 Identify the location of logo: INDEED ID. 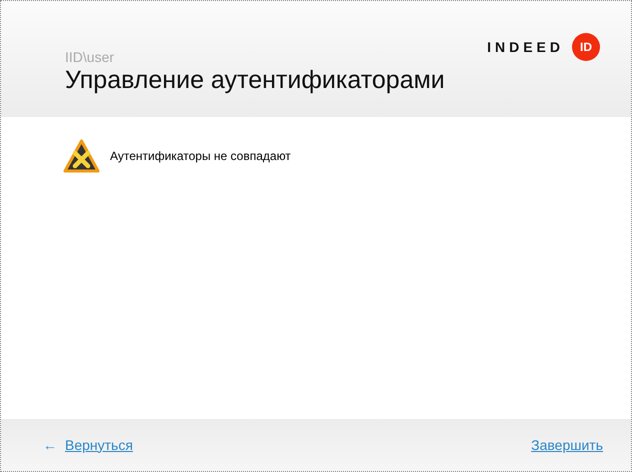
(543, 47).